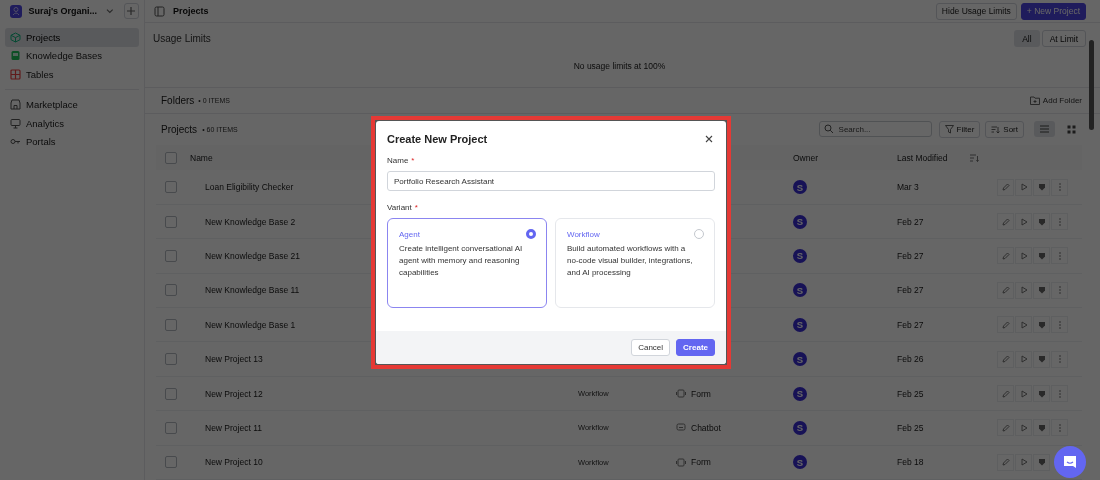 The image size is (1100, 480). I want to click on variant-card: Workflow Build automated workflows with a no-code visual builder, integrations, and AI processing, so click(635, 263).